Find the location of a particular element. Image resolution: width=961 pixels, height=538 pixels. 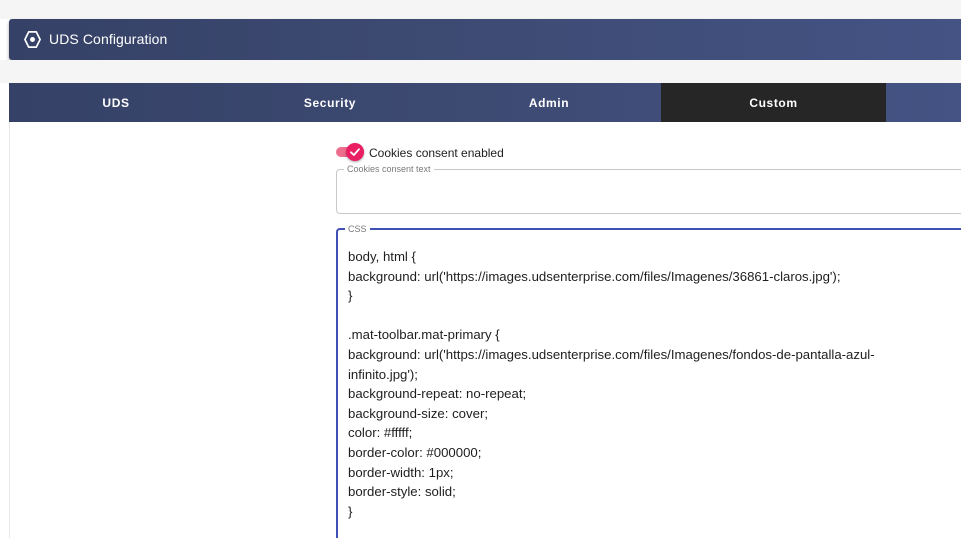

header-gap is located at coordinates (480, 71).